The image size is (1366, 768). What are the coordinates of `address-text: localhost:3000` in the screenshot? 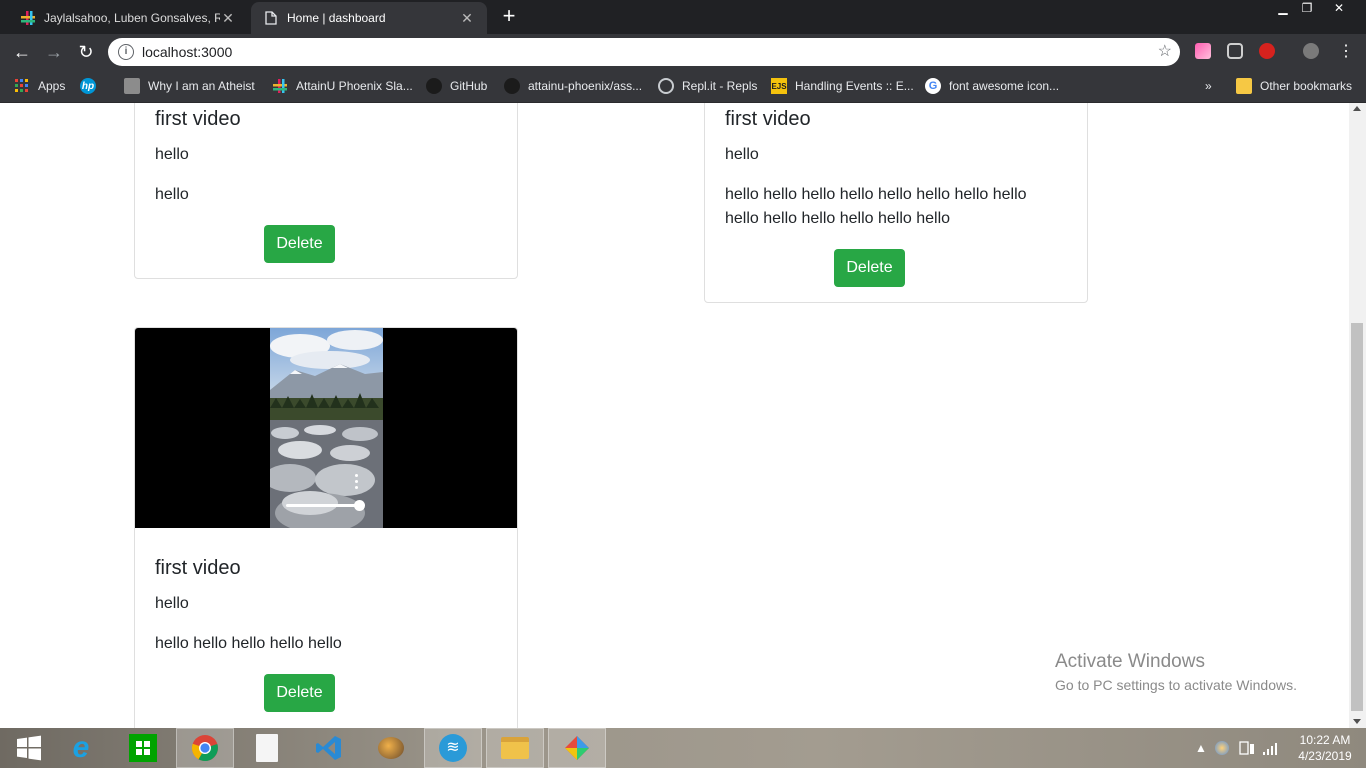 It's located at (187, 52).